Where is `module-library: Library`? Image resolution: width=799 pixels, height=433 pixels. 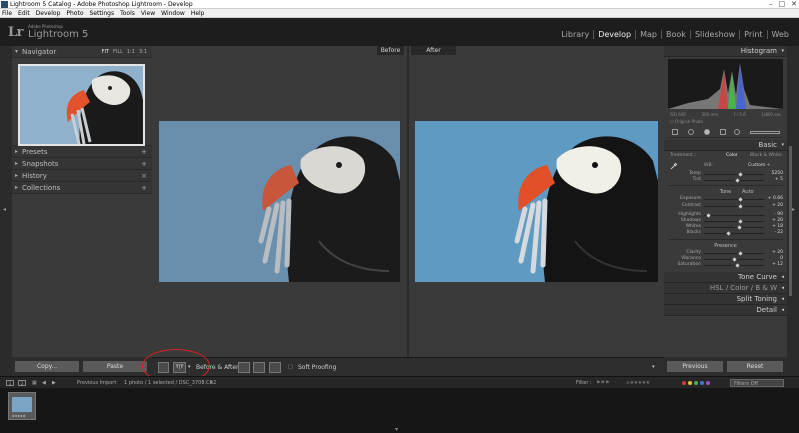
module-library: Library is located at coordinates (576, 34).